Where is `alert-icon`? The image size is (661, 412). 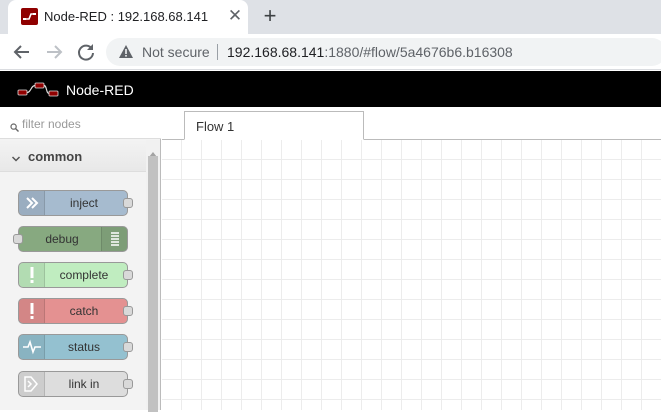 alert-icon is located at coordinates (32, 311).